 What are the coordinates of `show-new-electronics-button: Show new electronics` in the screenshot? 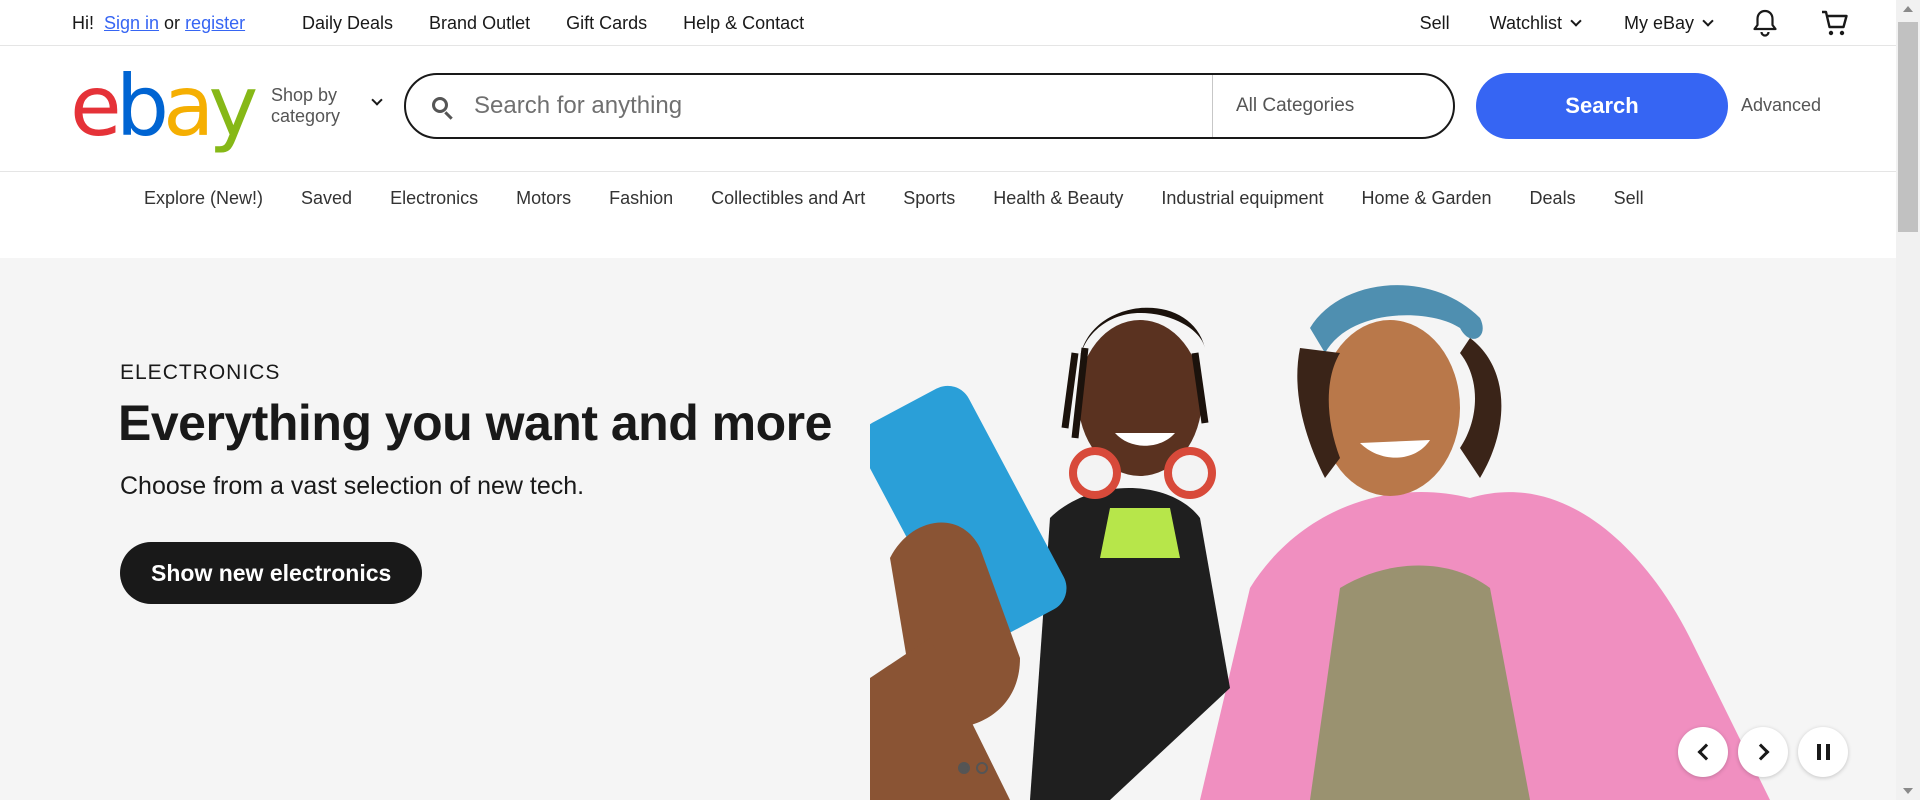 It's located at (271, 573).